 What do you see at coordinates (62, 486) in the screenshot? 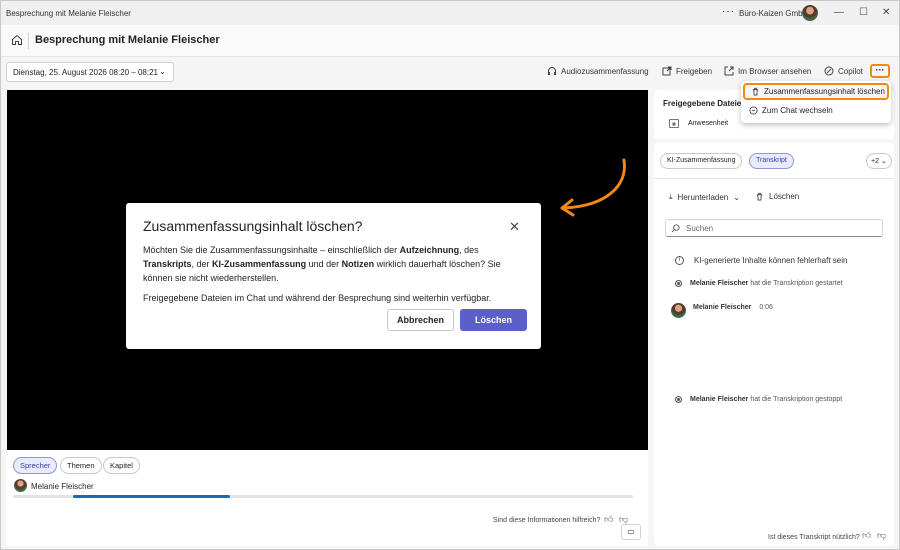
I see `speaker-name: Melanie Fleischer` at bounding box center [62, 486].